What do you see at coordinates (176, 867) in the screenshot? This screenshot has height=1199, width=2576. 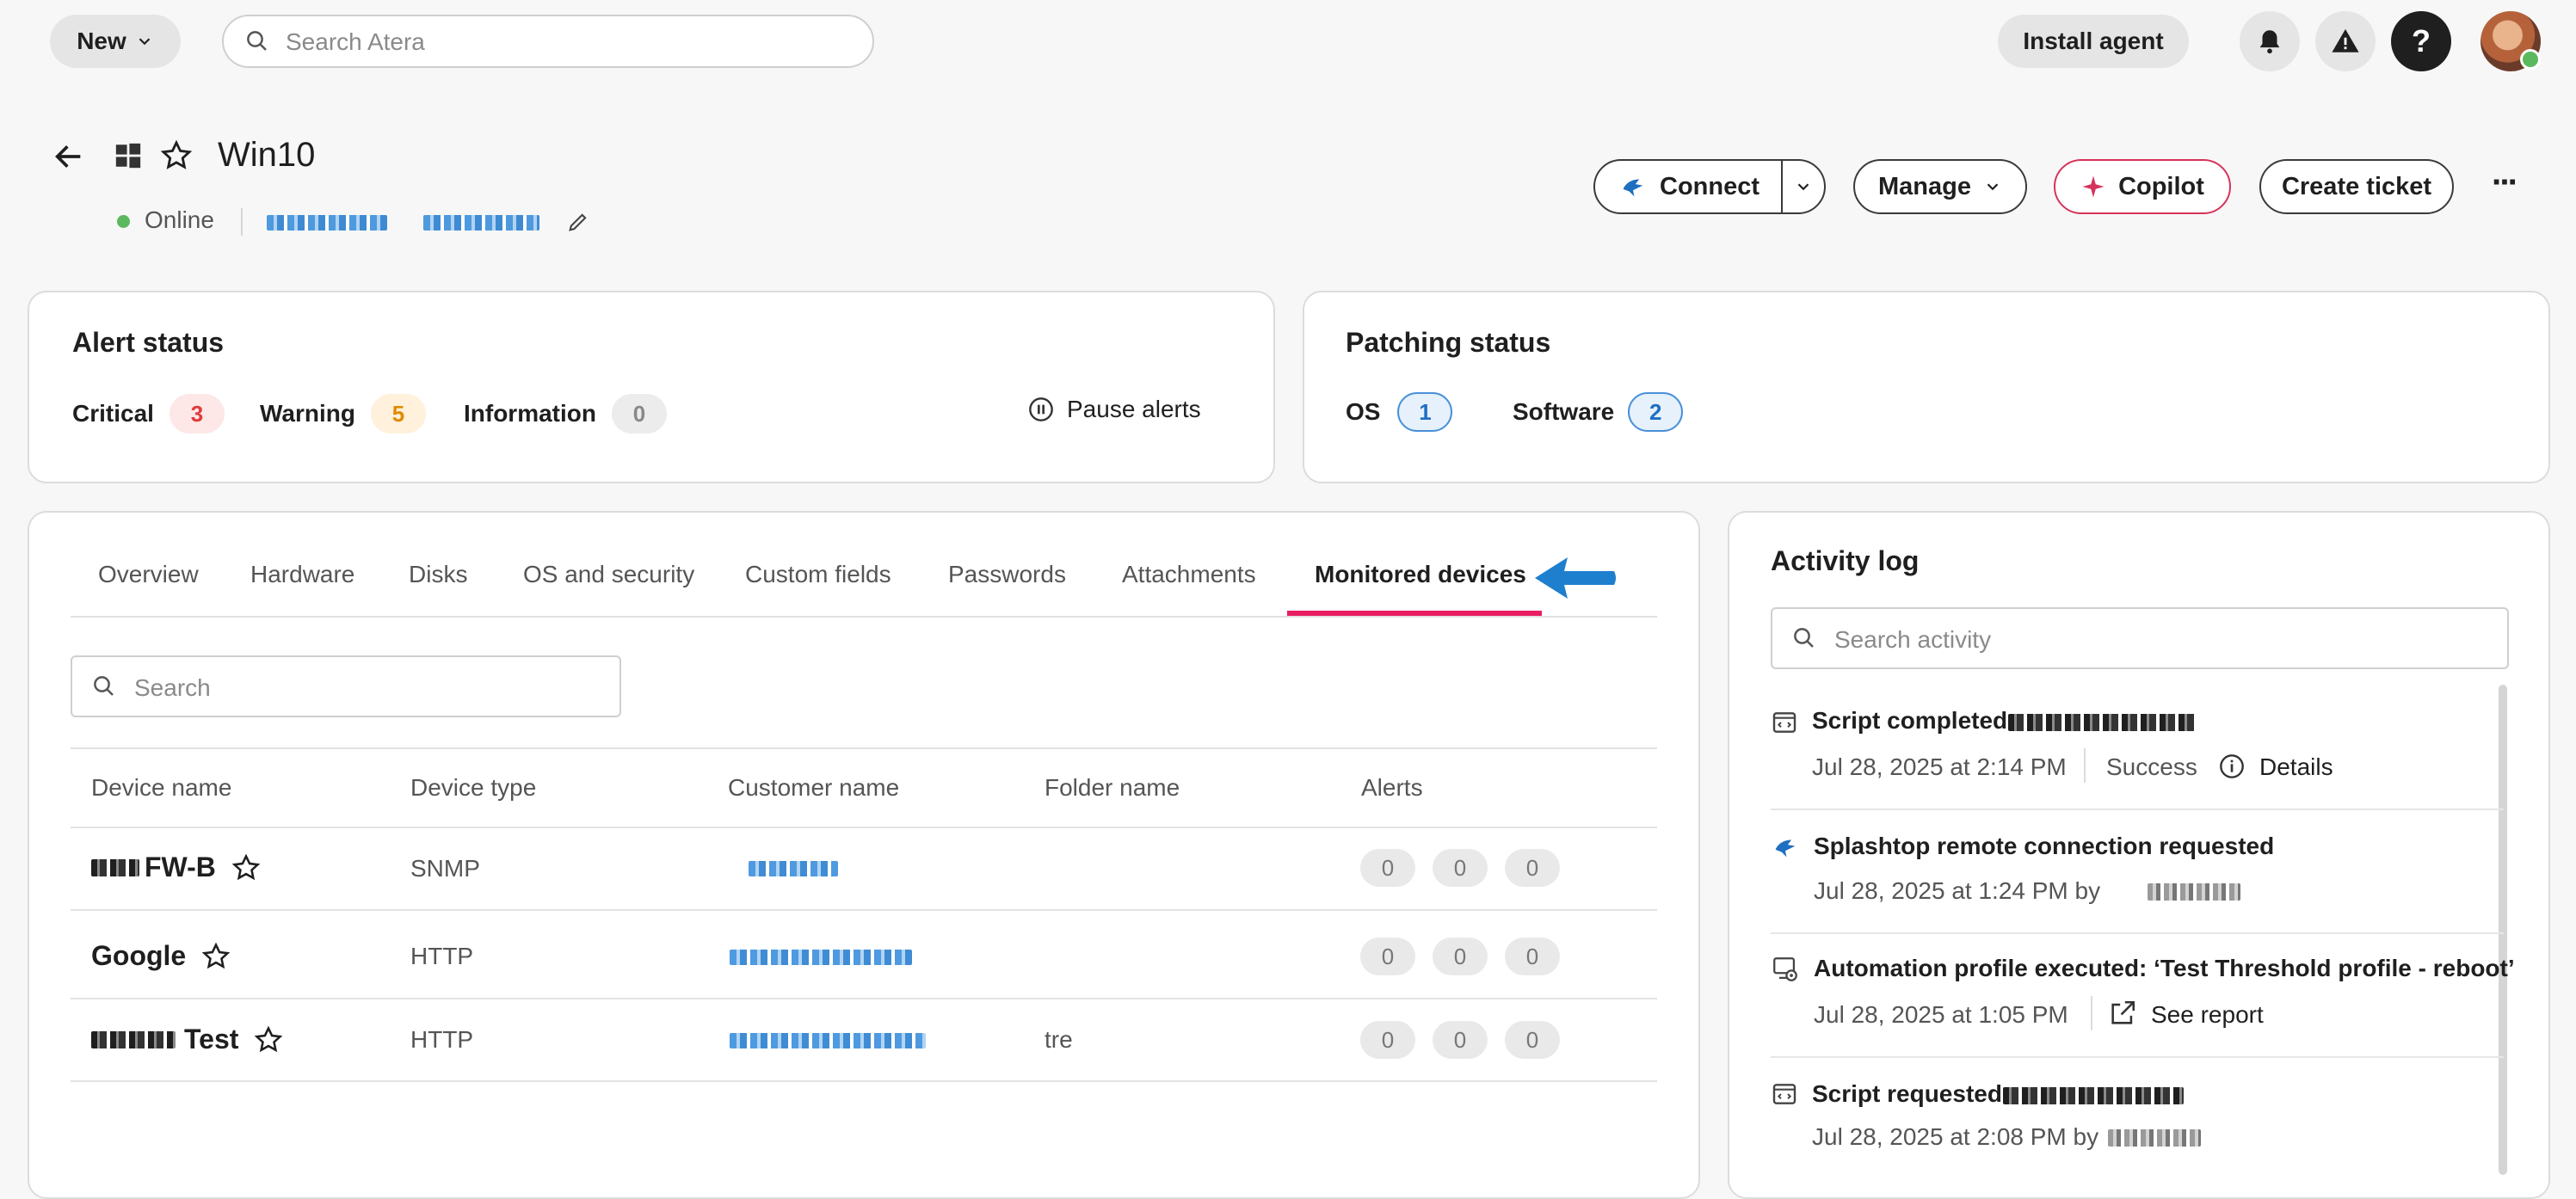 I see `table-row-device-name: FW-B` at bounding box center [176, 867].